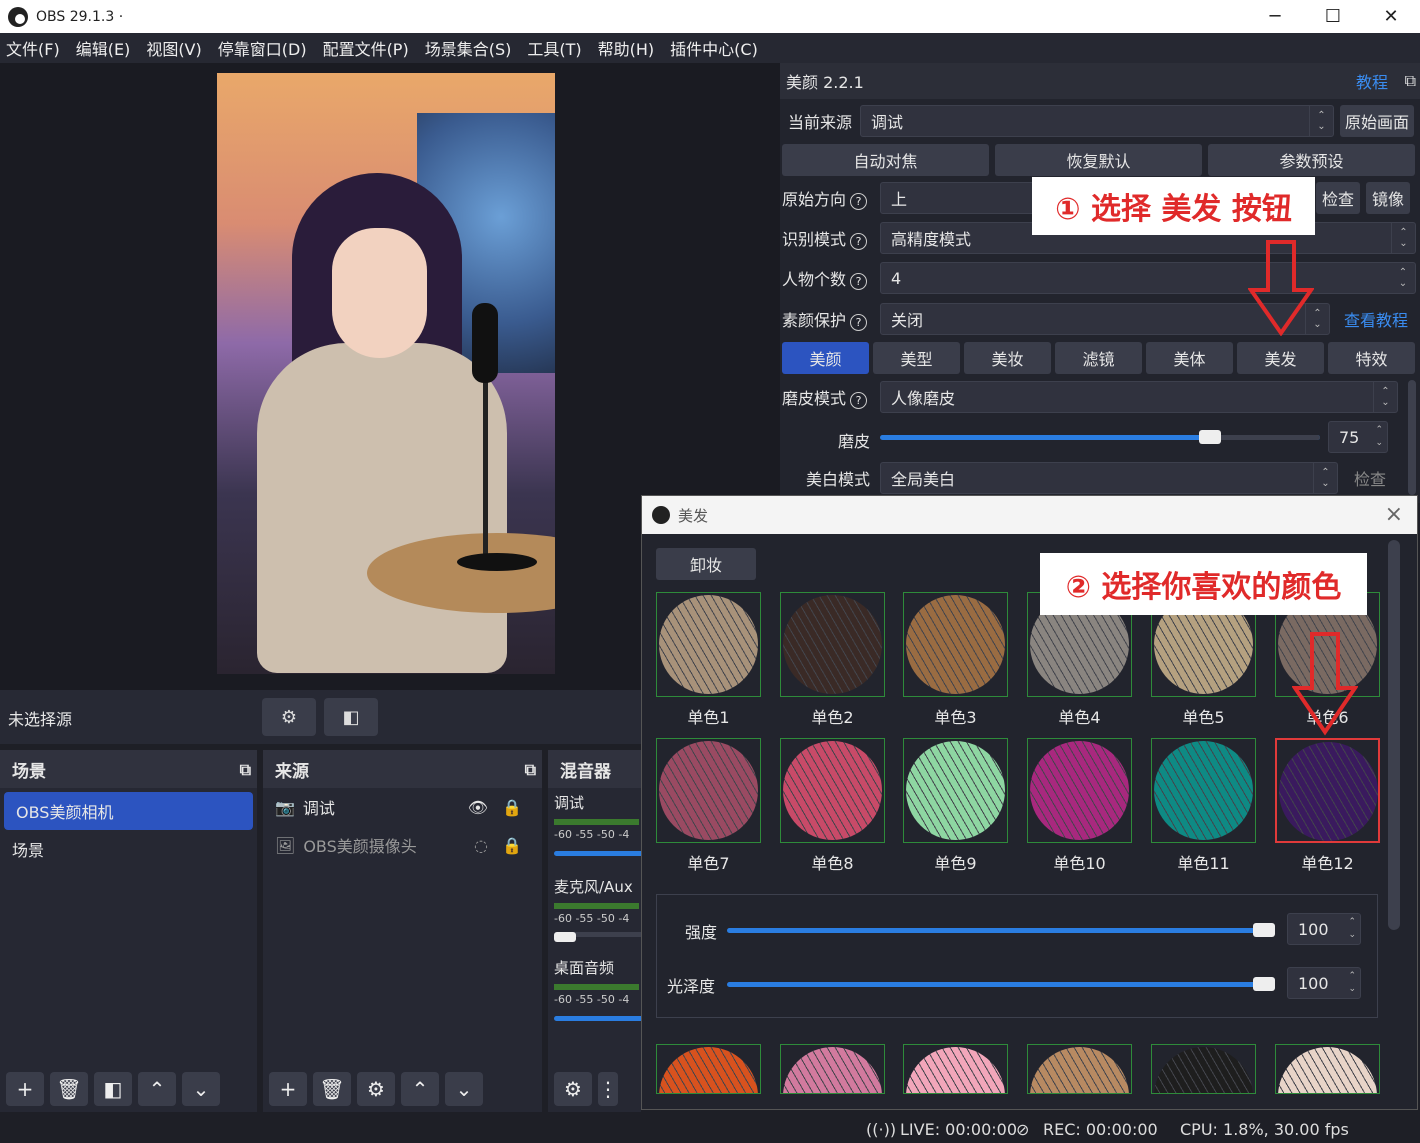  What do you see at coordinates (1148, 278) in the screenshot?
I see `people-count-spin: 4 ⌃ ⌄` at bounding box center [1148, 278].